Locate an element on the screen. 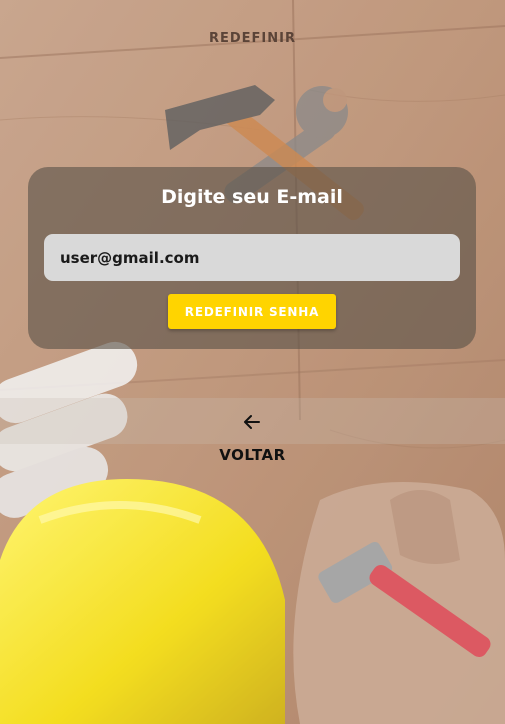 Image resolution: width=505 pixels, height=724 pixels. page-title: REDEFINIR is located at coordinates (252, 38).